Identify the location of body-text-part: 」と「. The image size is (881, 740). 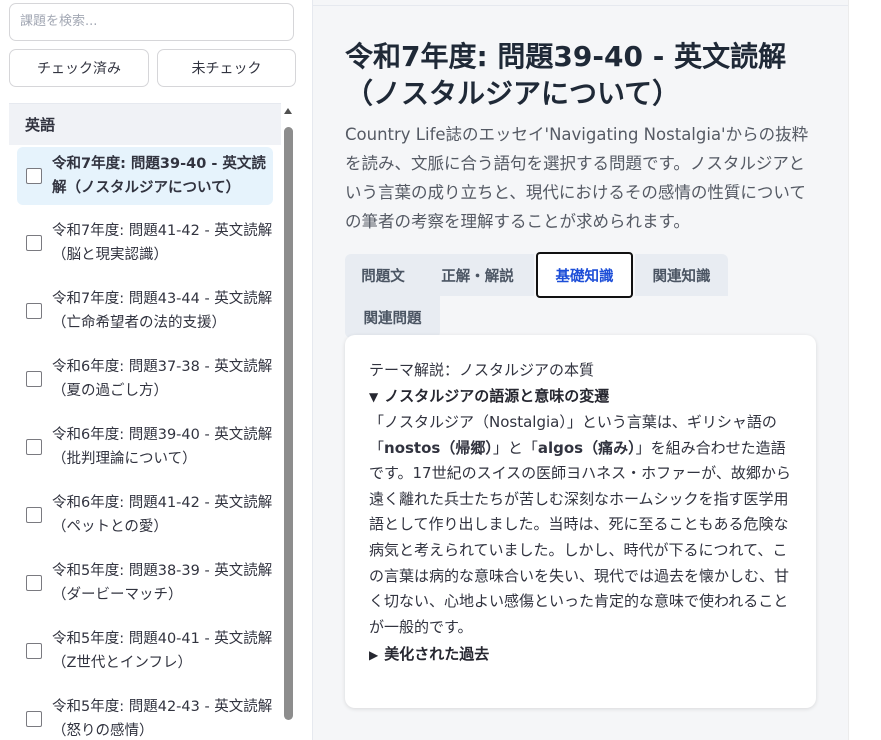
(515, 447).